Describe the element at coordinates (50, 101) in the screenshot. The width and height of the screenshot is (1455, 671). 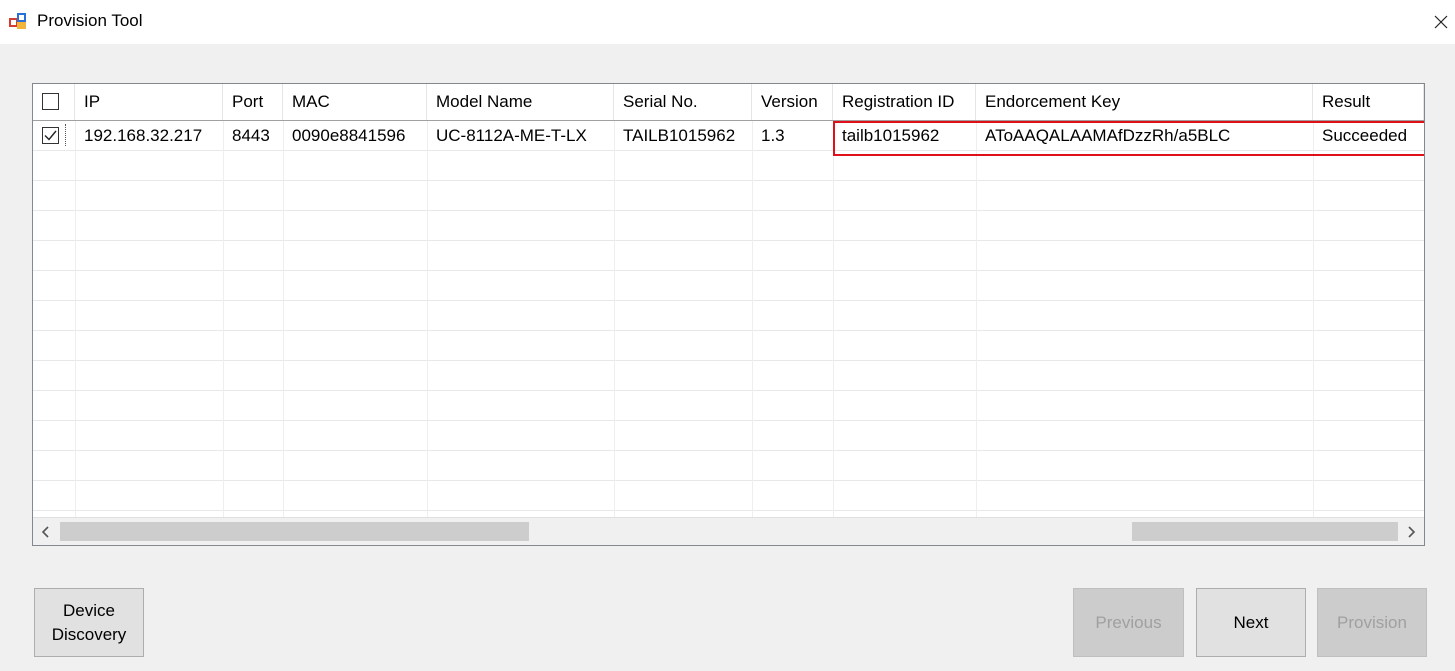
I see `select-all-checkbox` at that location.